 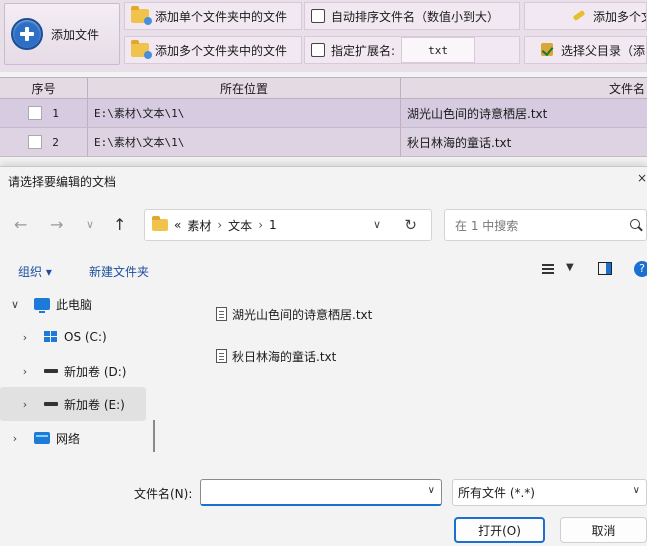 I want to click on organize-menu: 组织 ▾, so click(x=35, y=271).